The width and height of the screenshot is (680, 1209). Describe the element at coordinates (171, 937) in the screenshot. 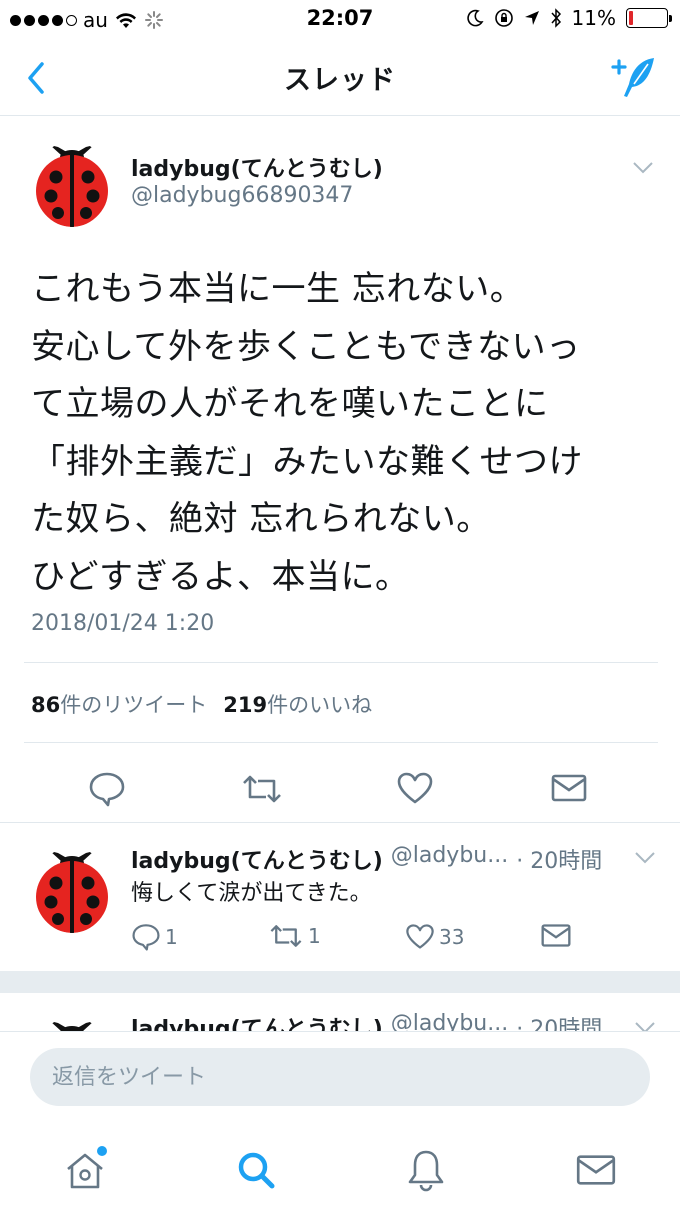

I see `reply-count: 1` at that location.